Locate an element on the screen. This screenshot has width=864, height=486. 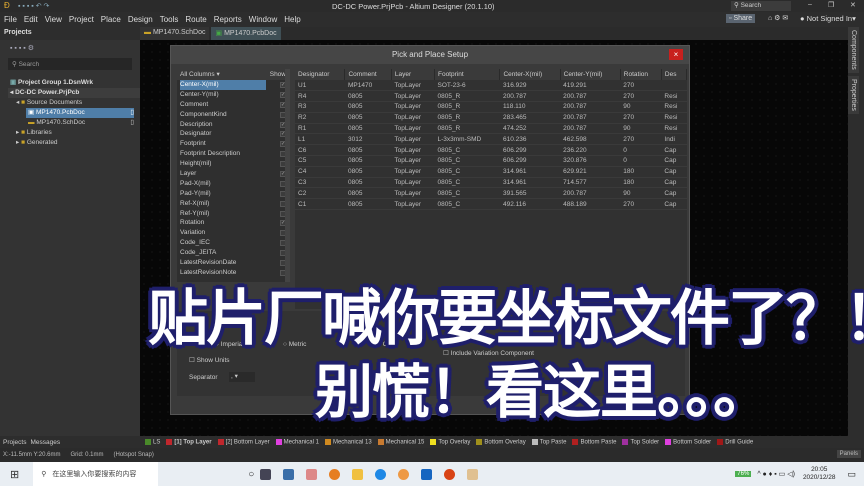
layer-tab: [2] Bottom Layer is located at coordinates (243, 441).